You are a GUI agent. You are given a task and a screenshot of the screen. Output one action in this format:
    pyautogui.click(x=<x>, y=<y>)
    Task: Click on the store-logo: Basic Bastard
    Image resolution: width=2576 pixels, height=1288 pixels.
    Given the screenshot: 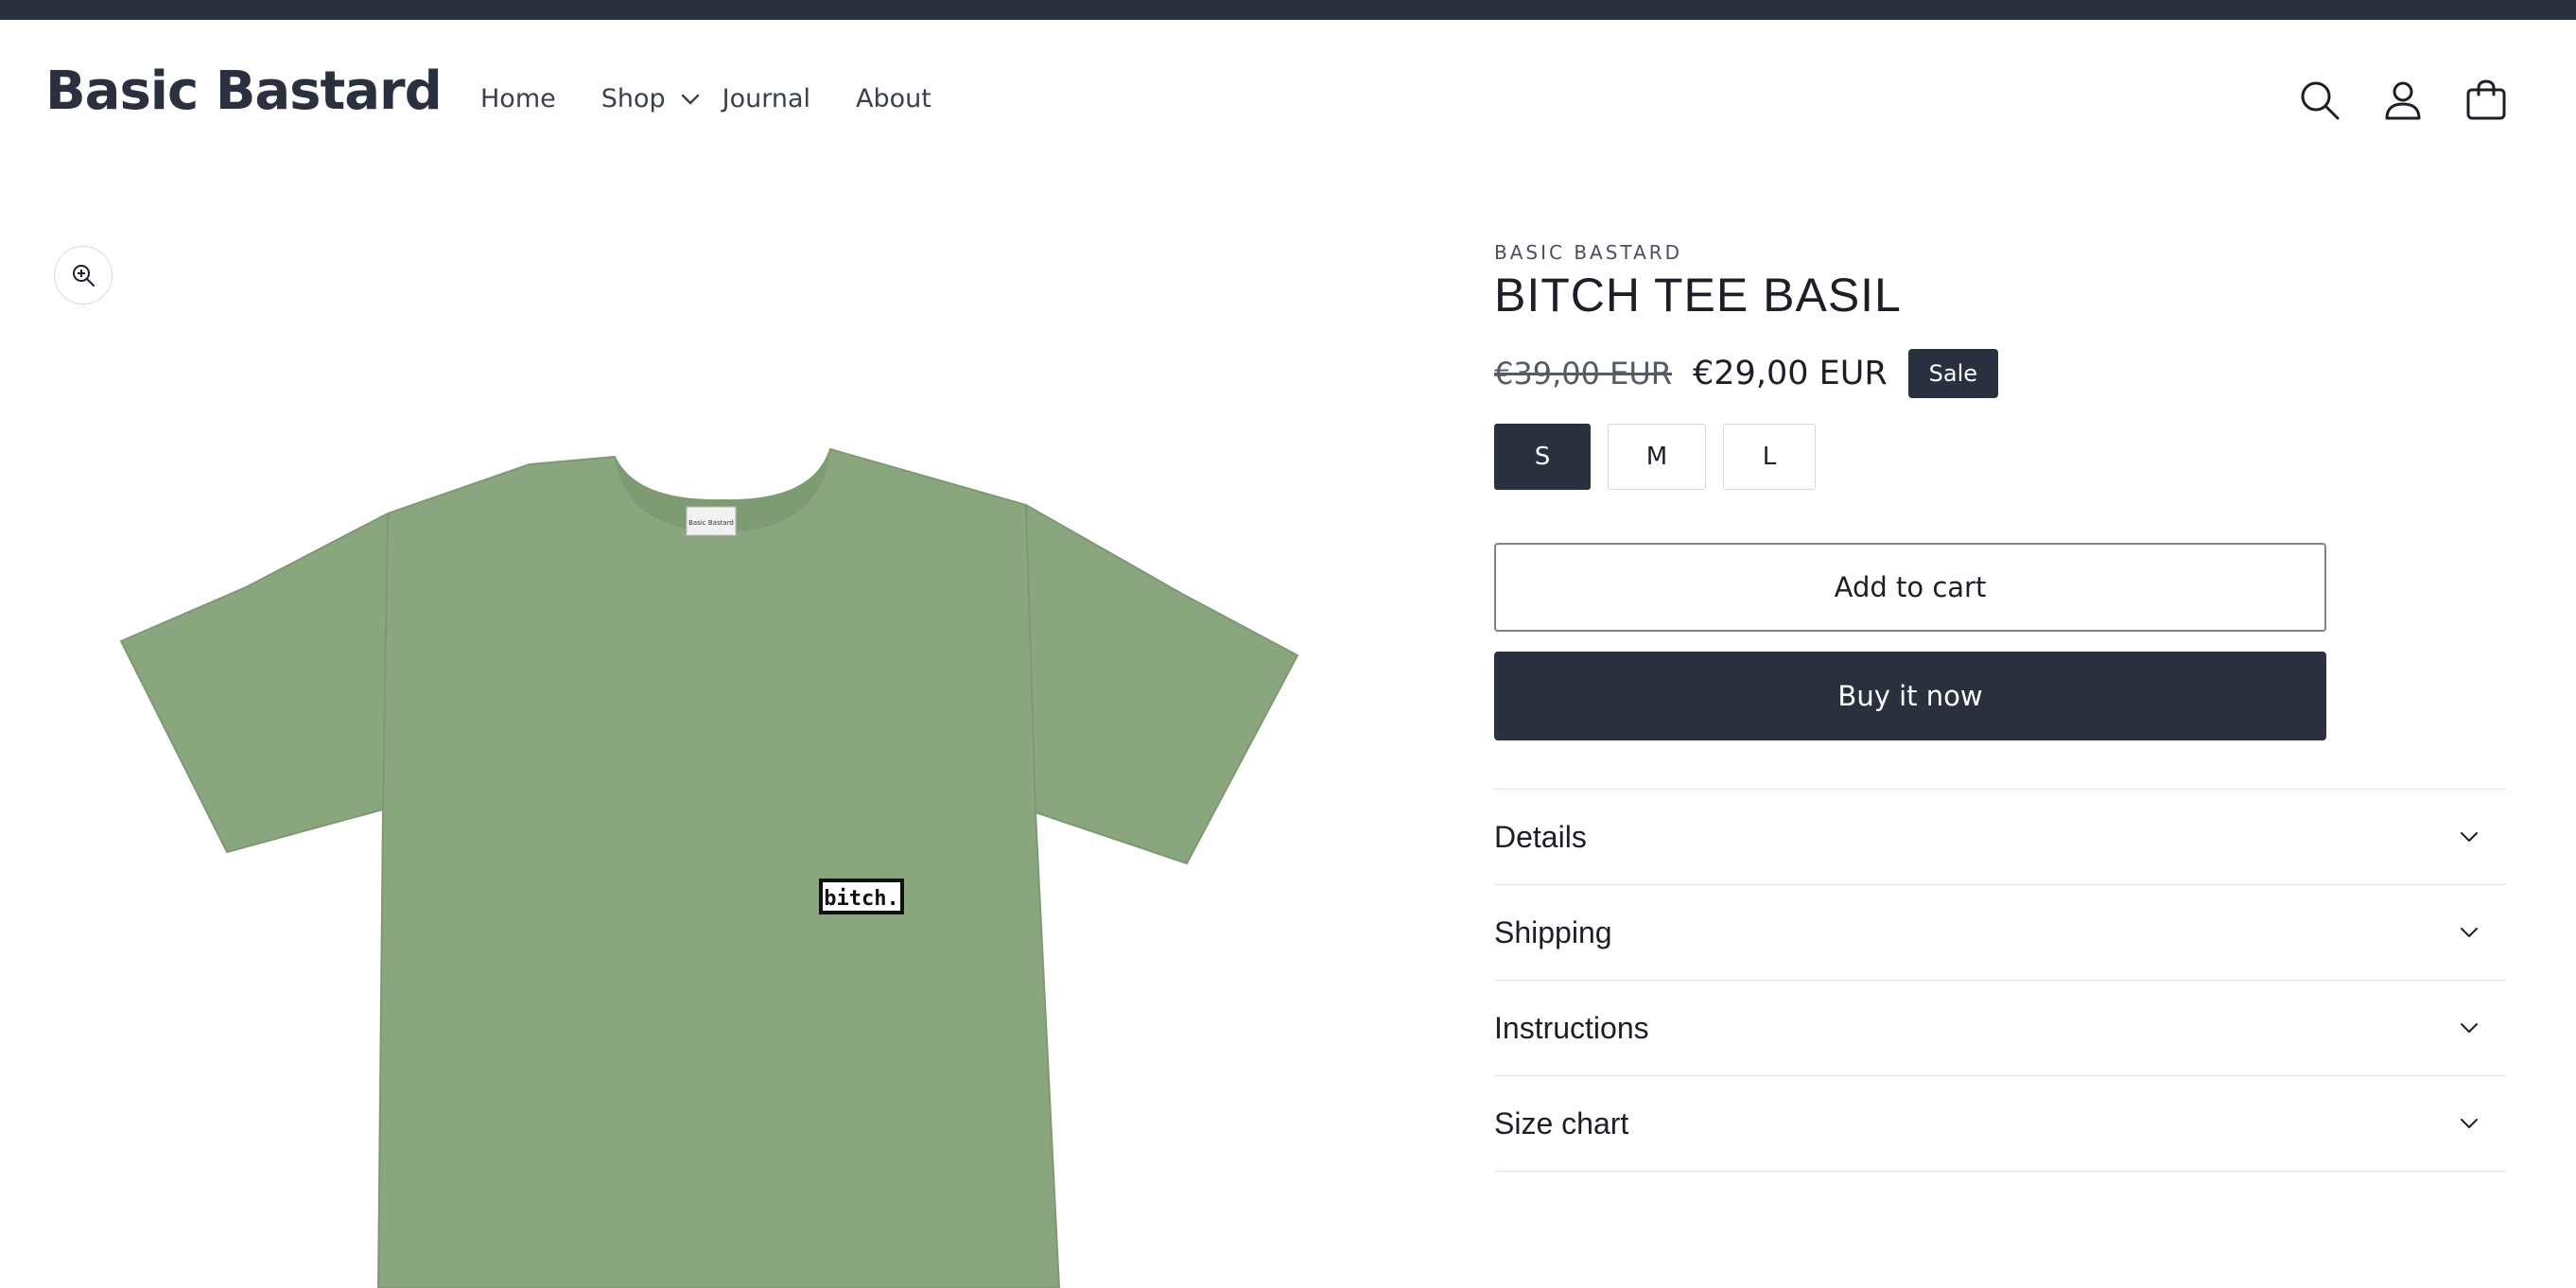 What is the action you would take?
    pyautogui.click(x=244, y=91)
    